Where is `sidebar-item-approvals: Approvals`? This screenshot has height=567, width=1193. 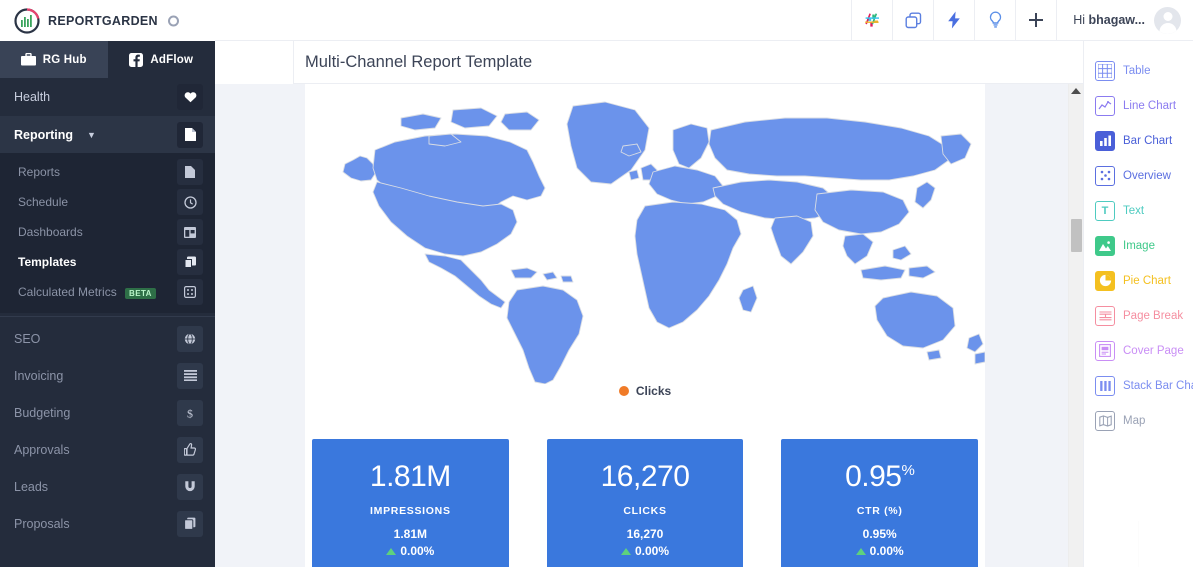
sidebar-item-approvals: Approvals is located at coordinates (107, 449).